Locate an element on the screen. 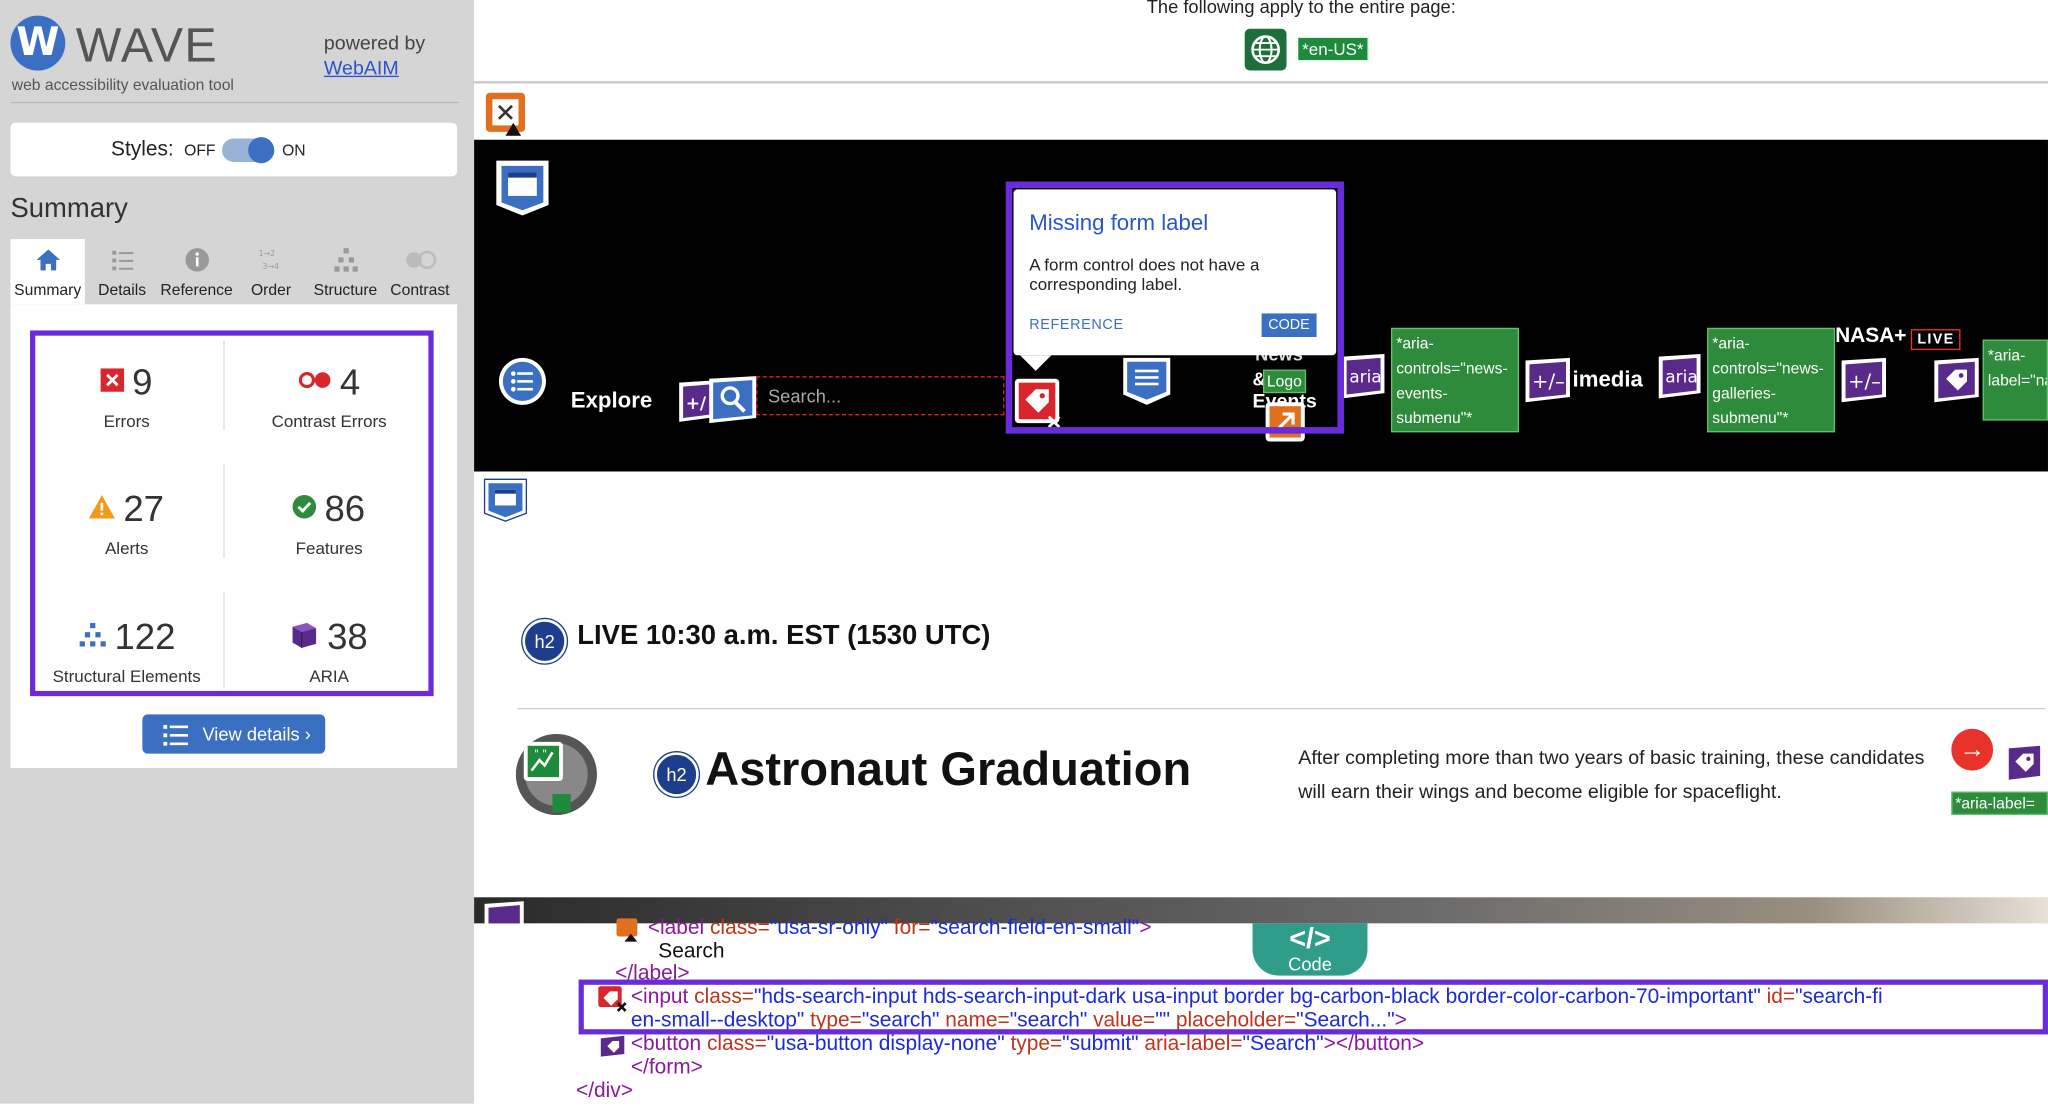 The image size is (2048, 1106). code-toggle-tab: </> Code is located at coordinates (1310, 949).